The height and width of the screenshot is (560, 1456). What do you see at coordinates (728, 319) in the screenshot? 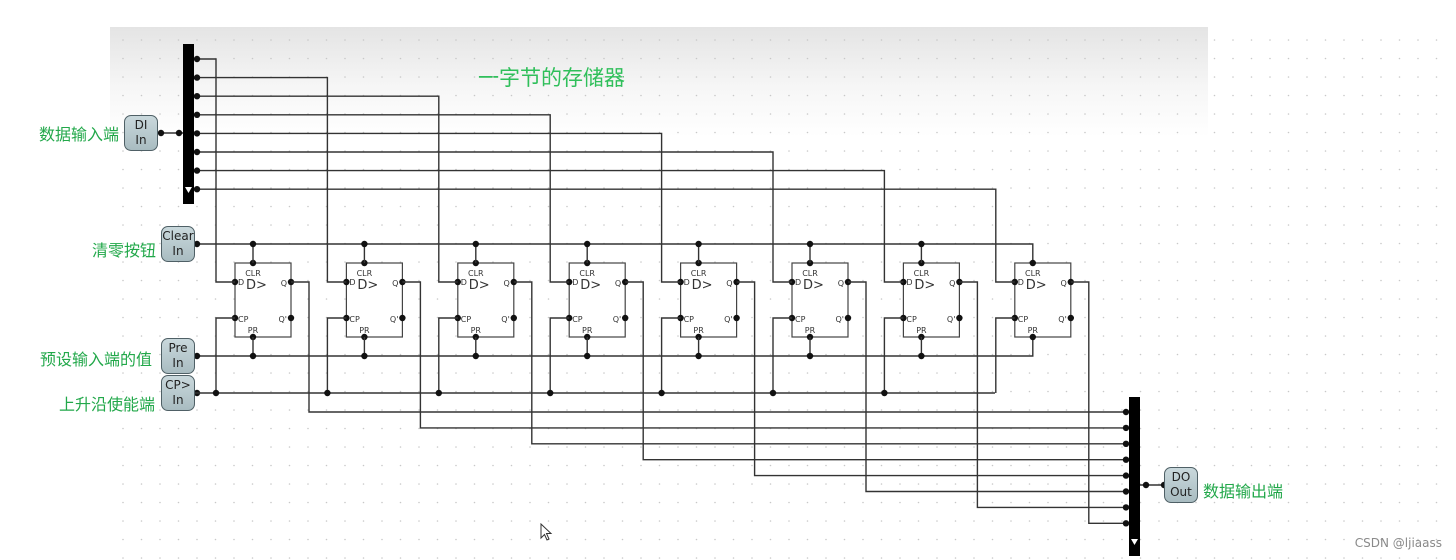
I see `qn-label: Q'` at bounding box center [728, 319].